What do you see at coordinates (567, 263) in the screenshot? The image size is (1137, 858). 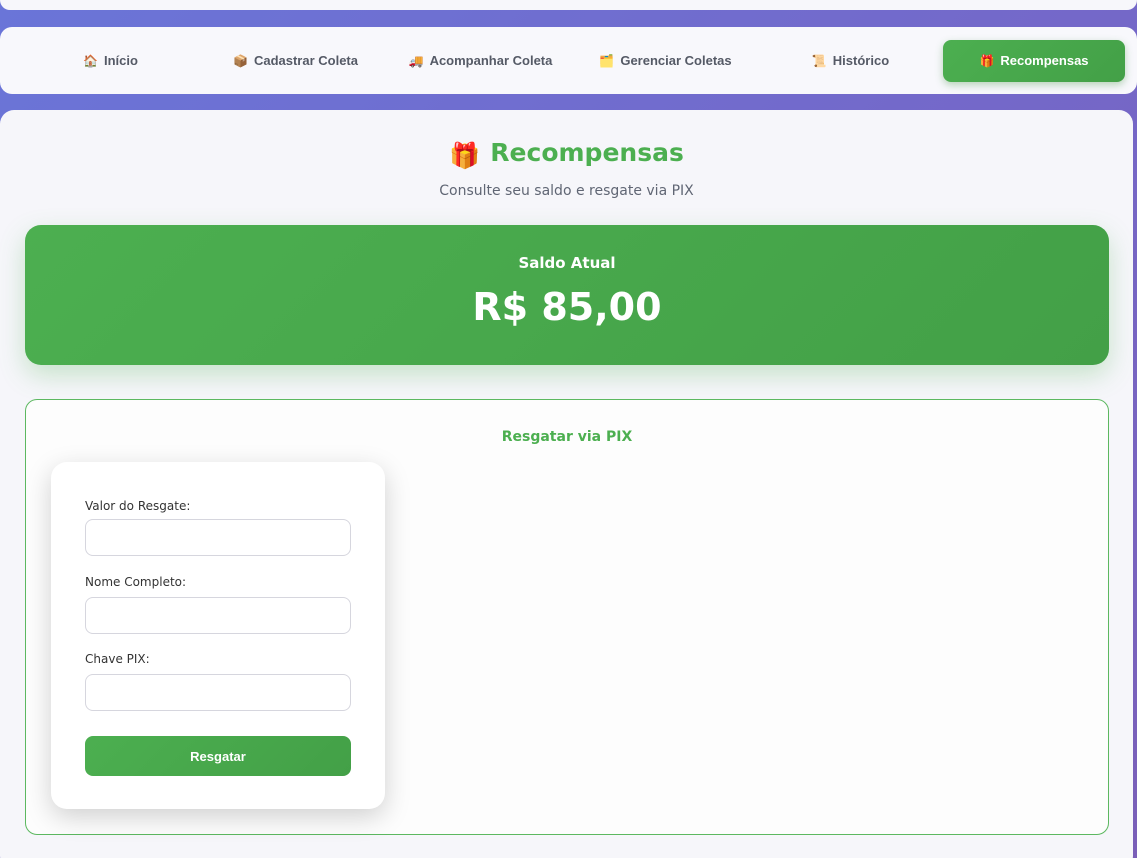 I see `balance-label: Saldo Atual` at bounding box center [567, 263].